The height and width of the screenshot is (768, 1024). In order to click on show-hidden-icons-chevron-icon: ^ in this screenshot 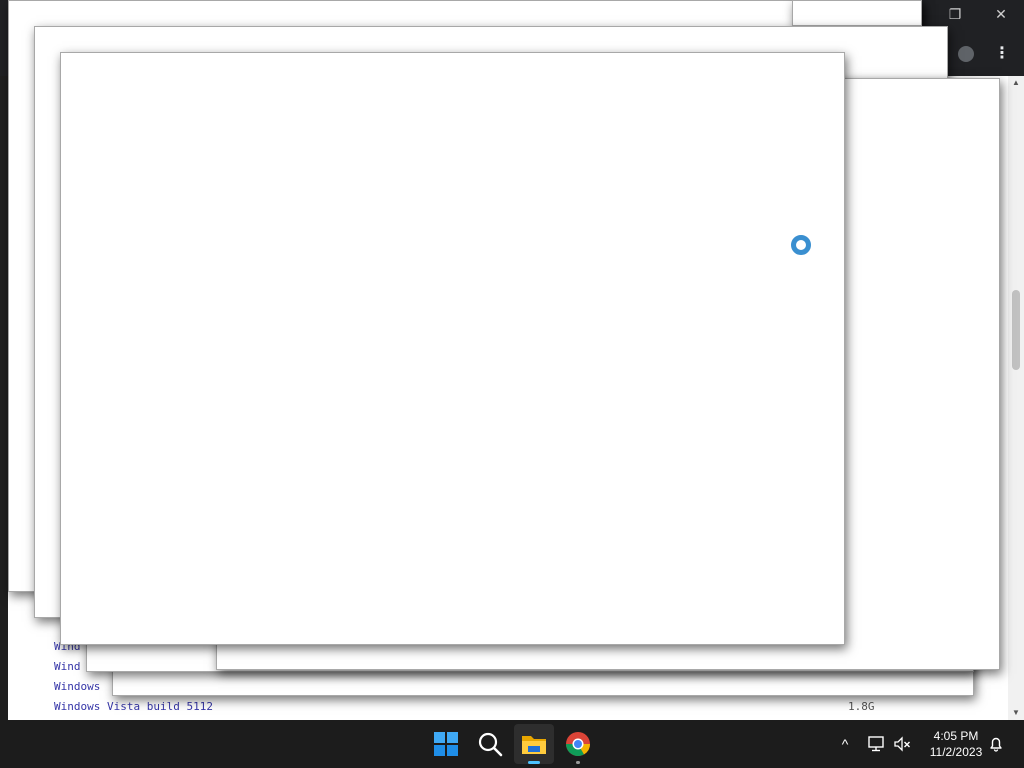, I will do `click(845, 744)`.